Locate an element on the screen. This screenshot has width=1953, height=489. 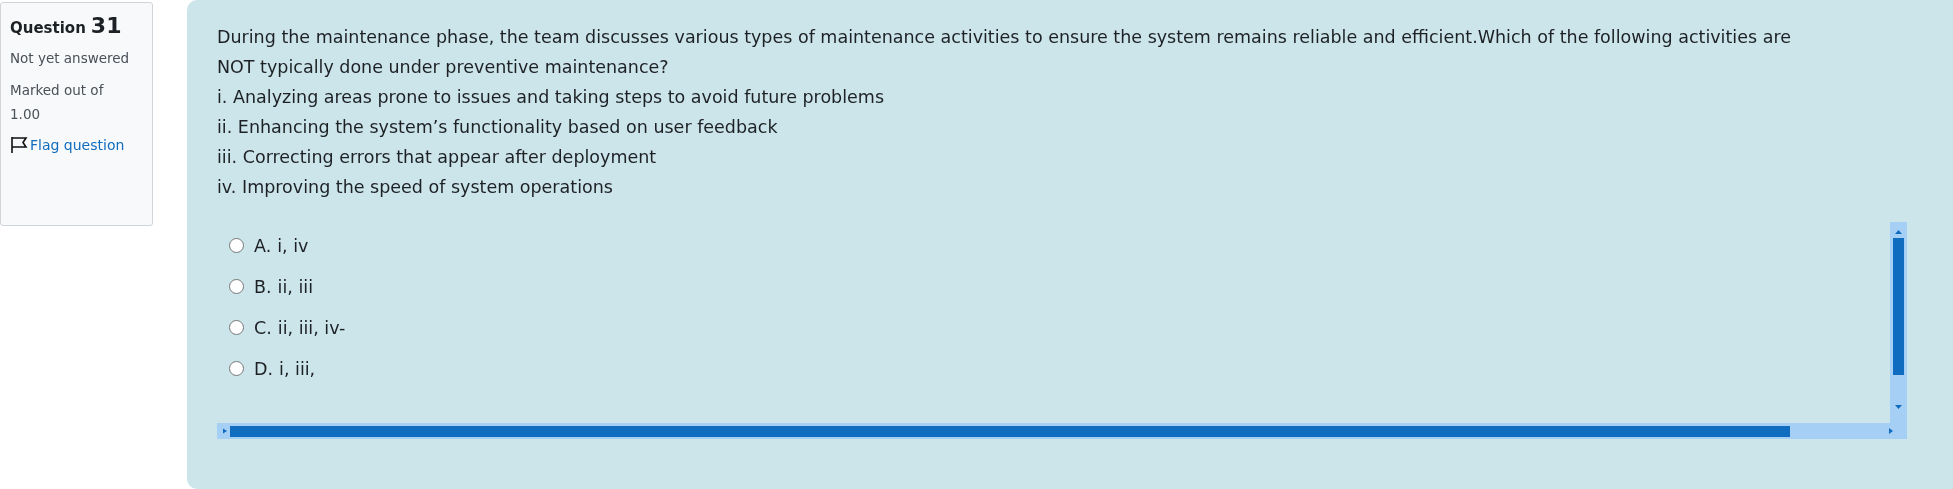
question-number: Question 31 is located at coordinates (66, 25).